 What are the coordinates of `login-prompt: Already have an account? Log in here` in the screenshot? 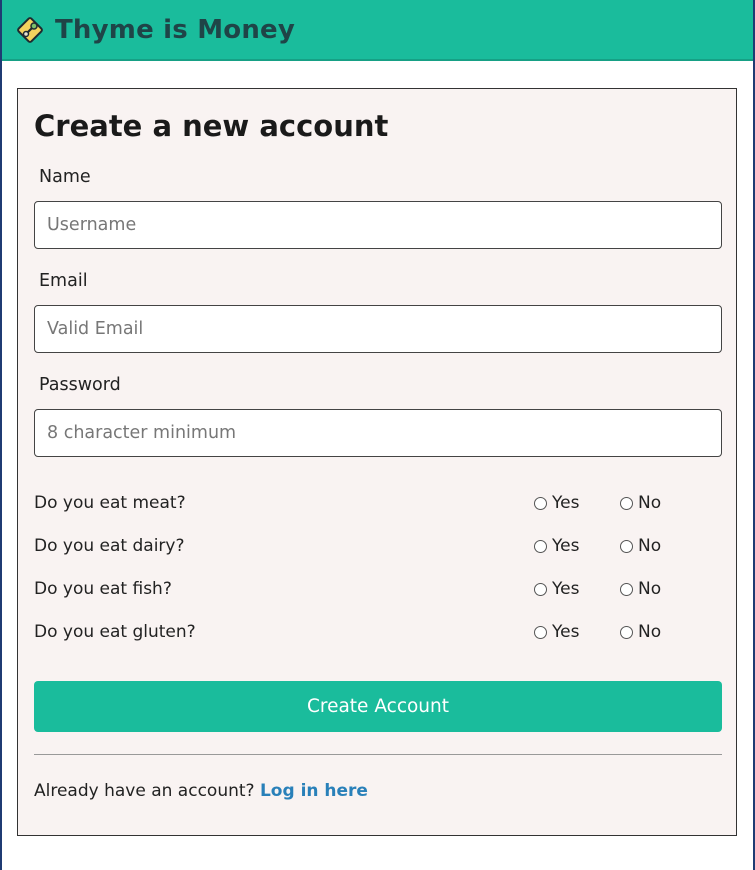 It's located at (201, 791).